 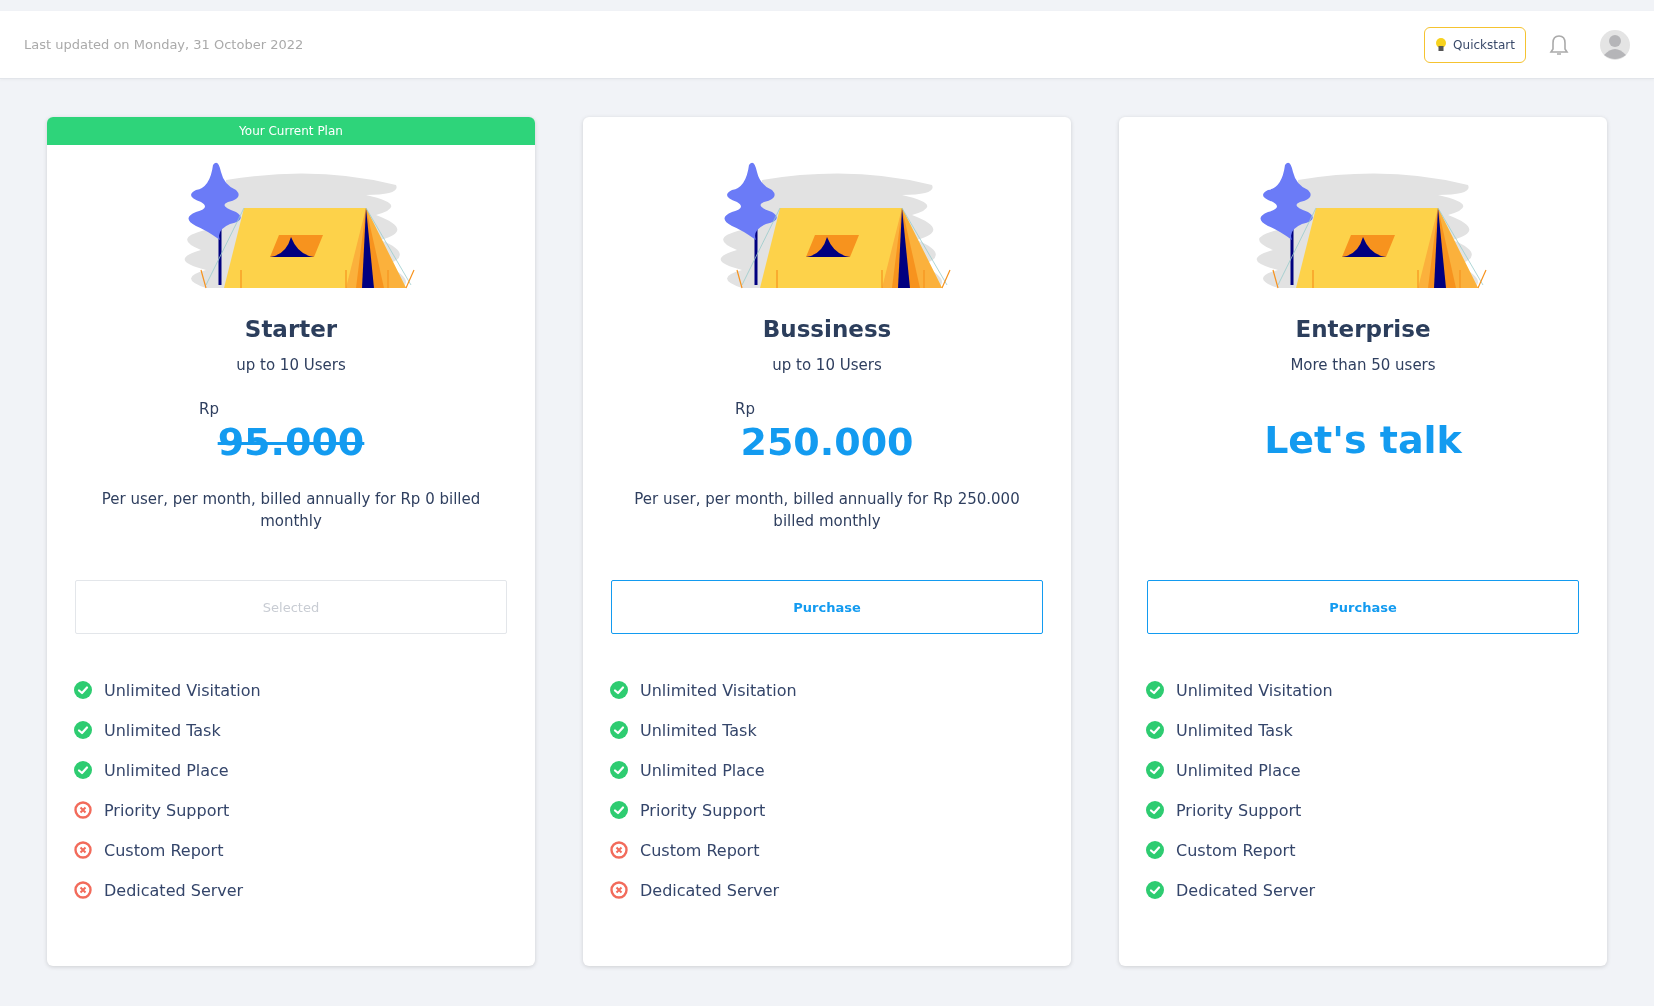 I want to click on last-updated-text: Last updated on Monday, 31 October 2022, so click(x=164, y=44).